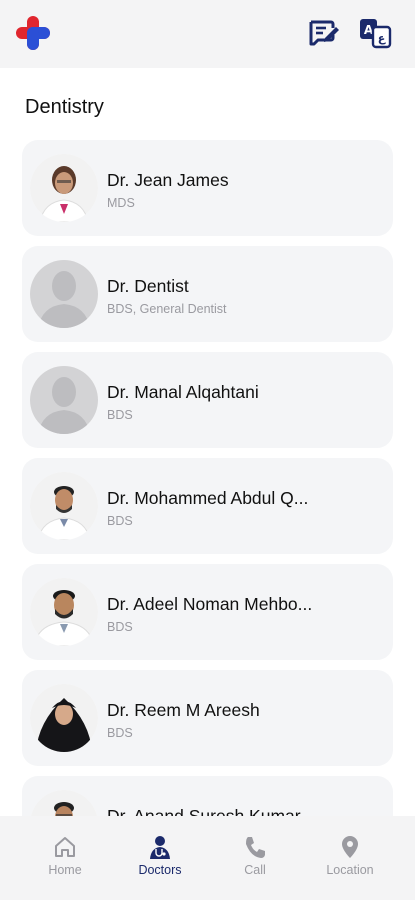 The height and width of the screenshot is (900, 415). Describe the element at coordinates (183, 392) in the screenshot. I see `doctor-name: Dr. Manal Alqahtani` at that location.